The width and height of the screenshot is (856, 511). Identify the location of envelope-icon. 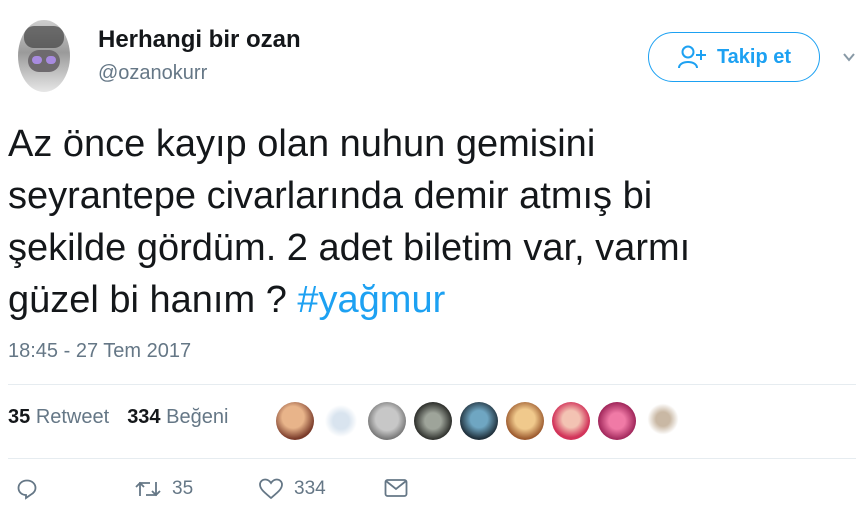
(396, 488).